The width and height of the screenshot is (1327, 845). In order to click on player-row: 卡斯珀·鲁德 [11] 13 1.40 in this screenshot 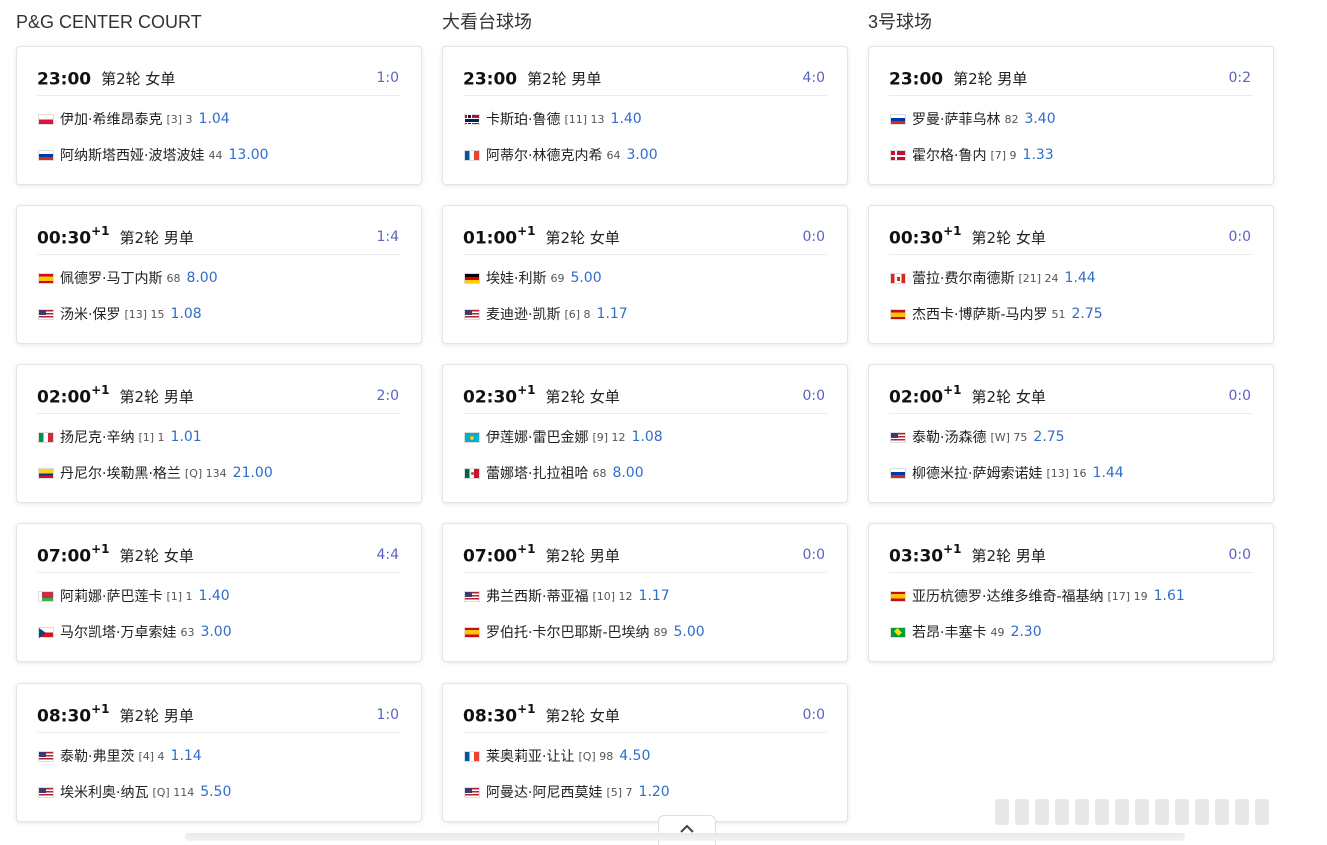, I will do `click(553, 119)`.